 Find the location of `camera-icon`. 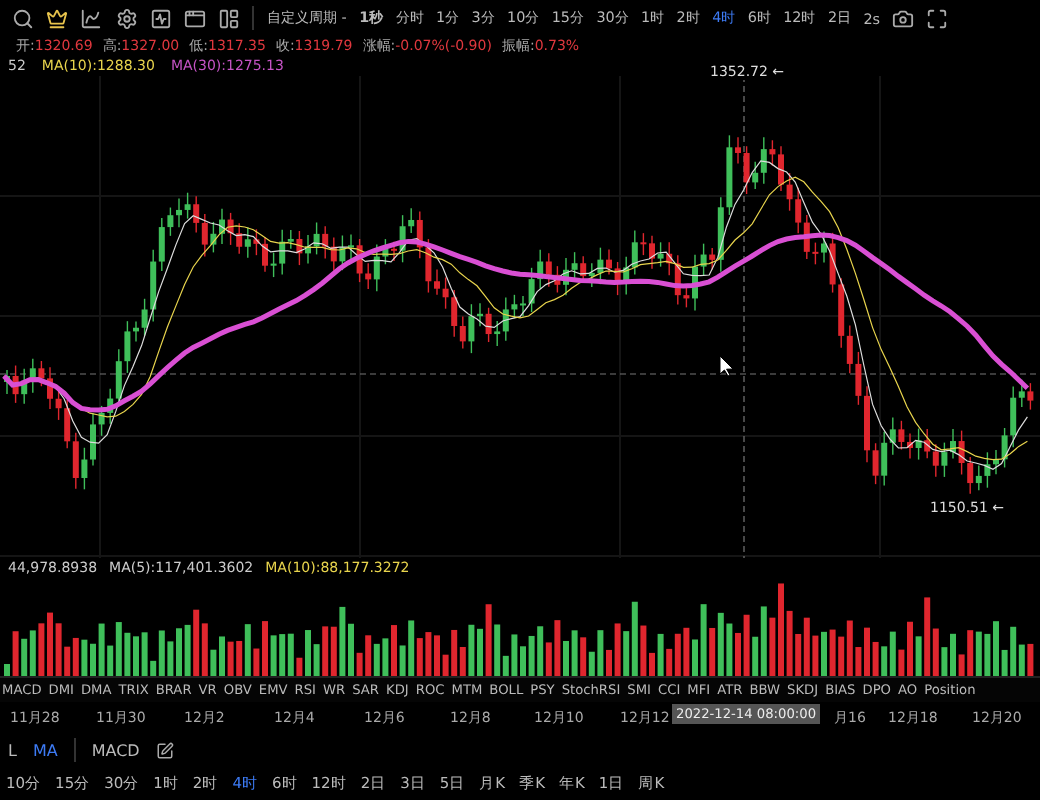

camera-icon is located at coordinates (903, 18).